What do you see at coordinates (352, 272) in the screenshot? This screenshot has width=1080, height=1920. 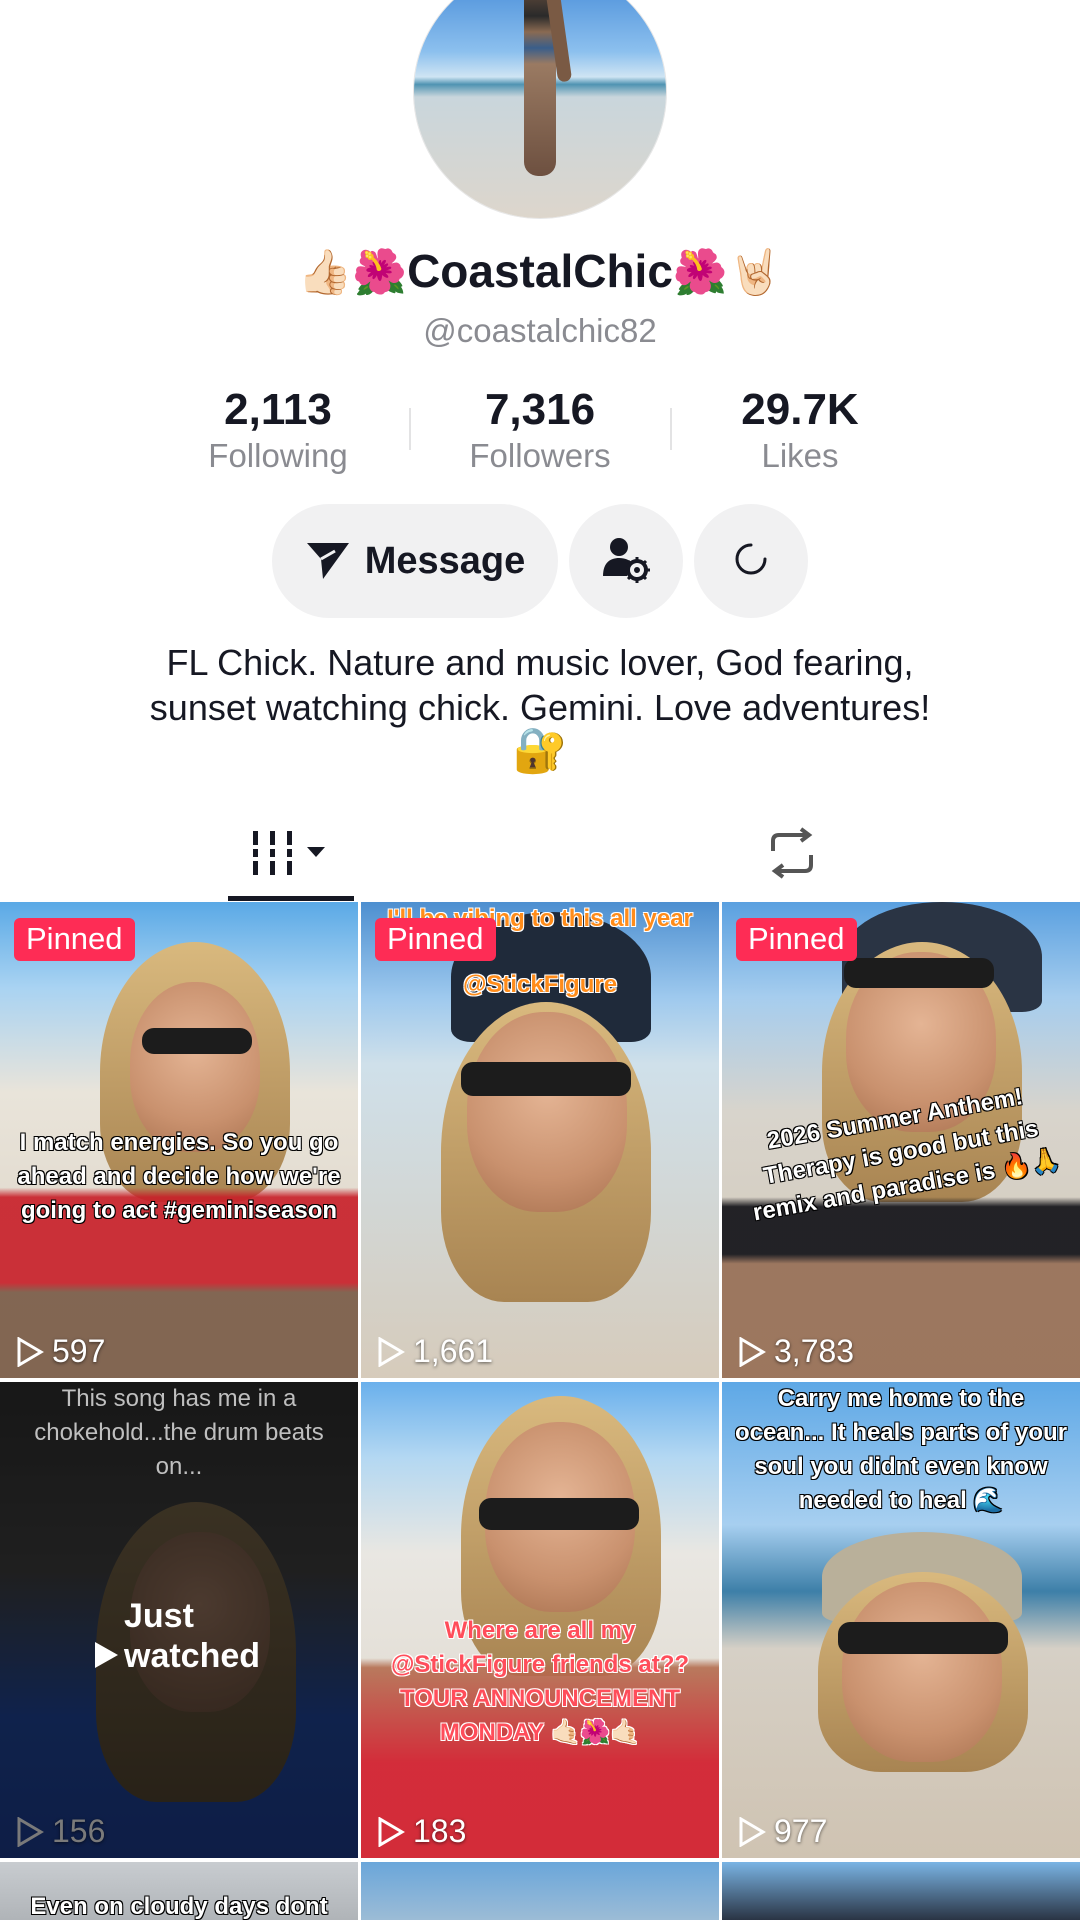 I see `name-emoji-left: 👍🏻🌺` at bounding box center [352, 272].